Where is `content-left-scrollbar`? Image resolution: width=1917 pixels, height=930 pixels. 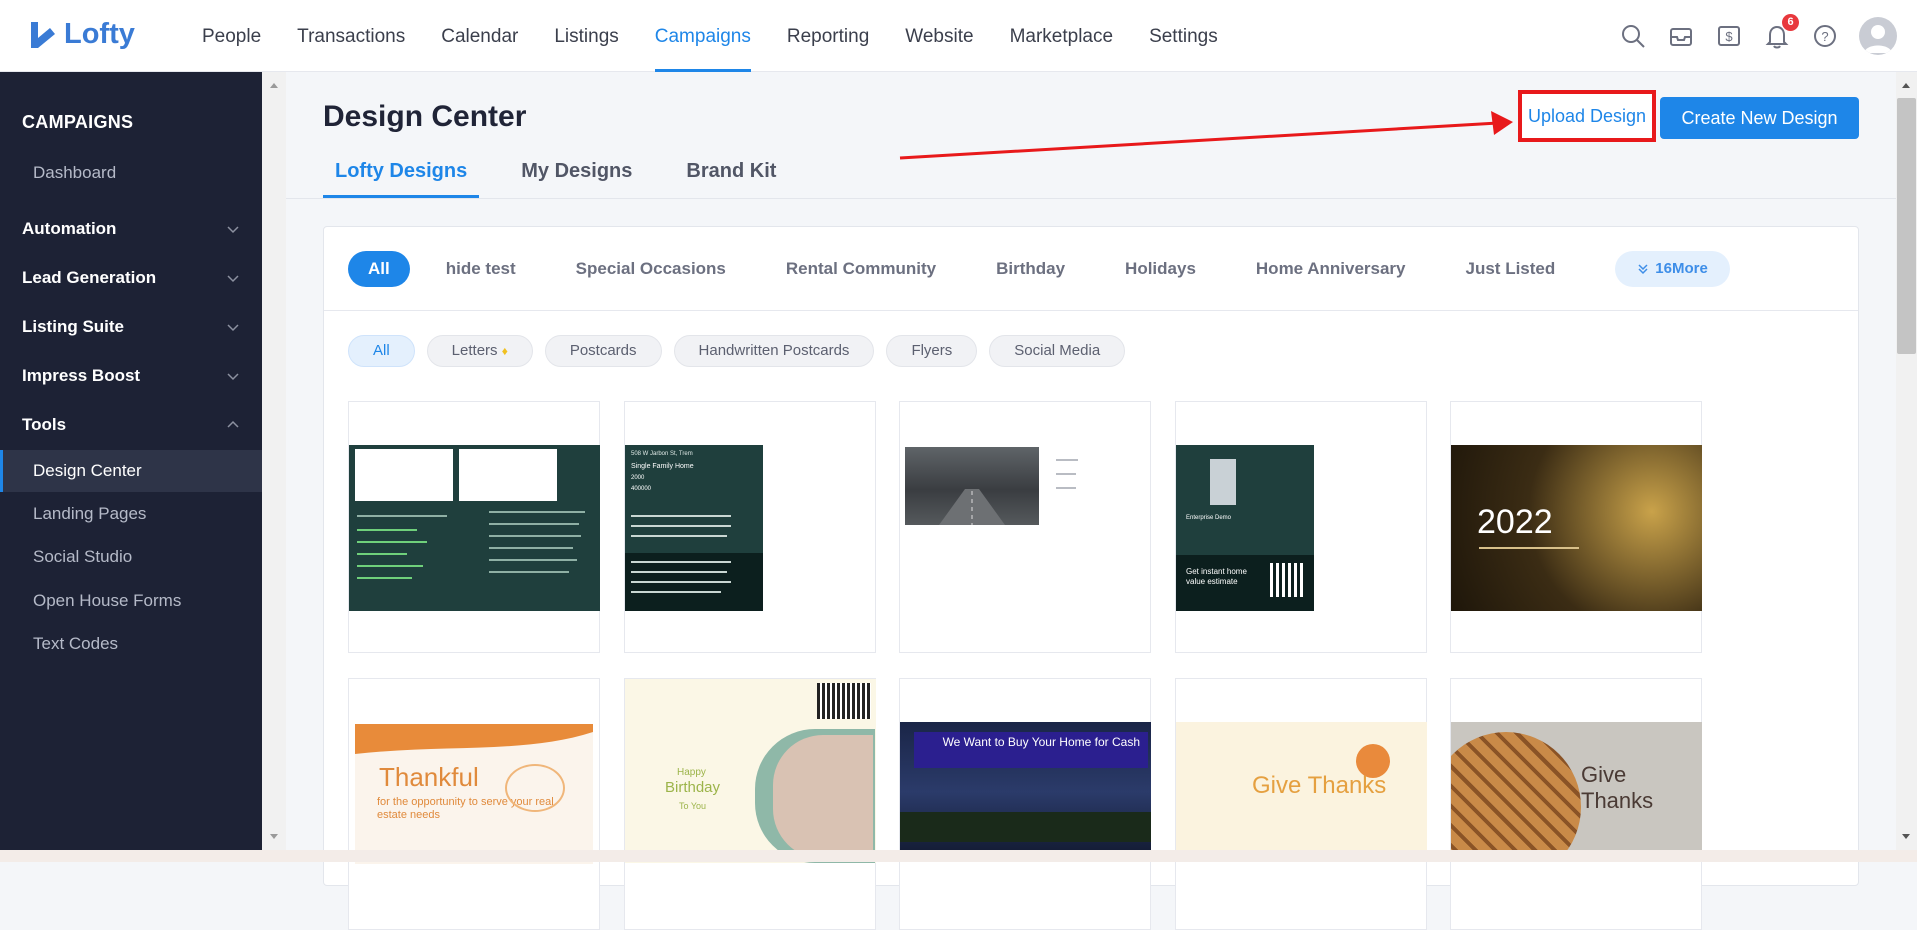
content-left-scrollbar is located at coordinates (274, 461).